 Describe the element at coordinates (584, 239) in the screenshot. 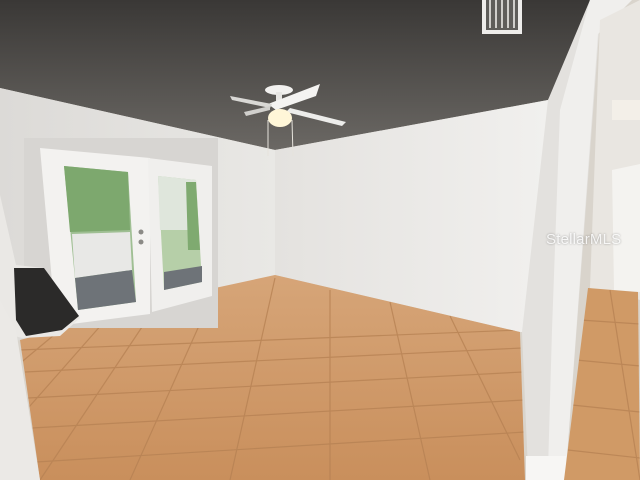

I see `watermark-text: StellarMLS` at that location.